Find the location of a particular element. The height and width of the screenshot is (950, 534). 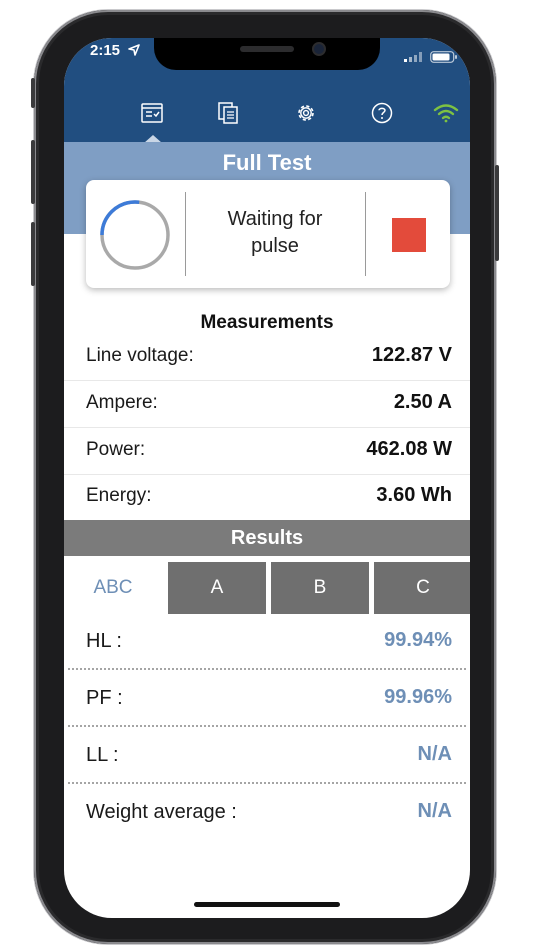

result-row: HL : 99.94% is located at coordinates (267, 642).